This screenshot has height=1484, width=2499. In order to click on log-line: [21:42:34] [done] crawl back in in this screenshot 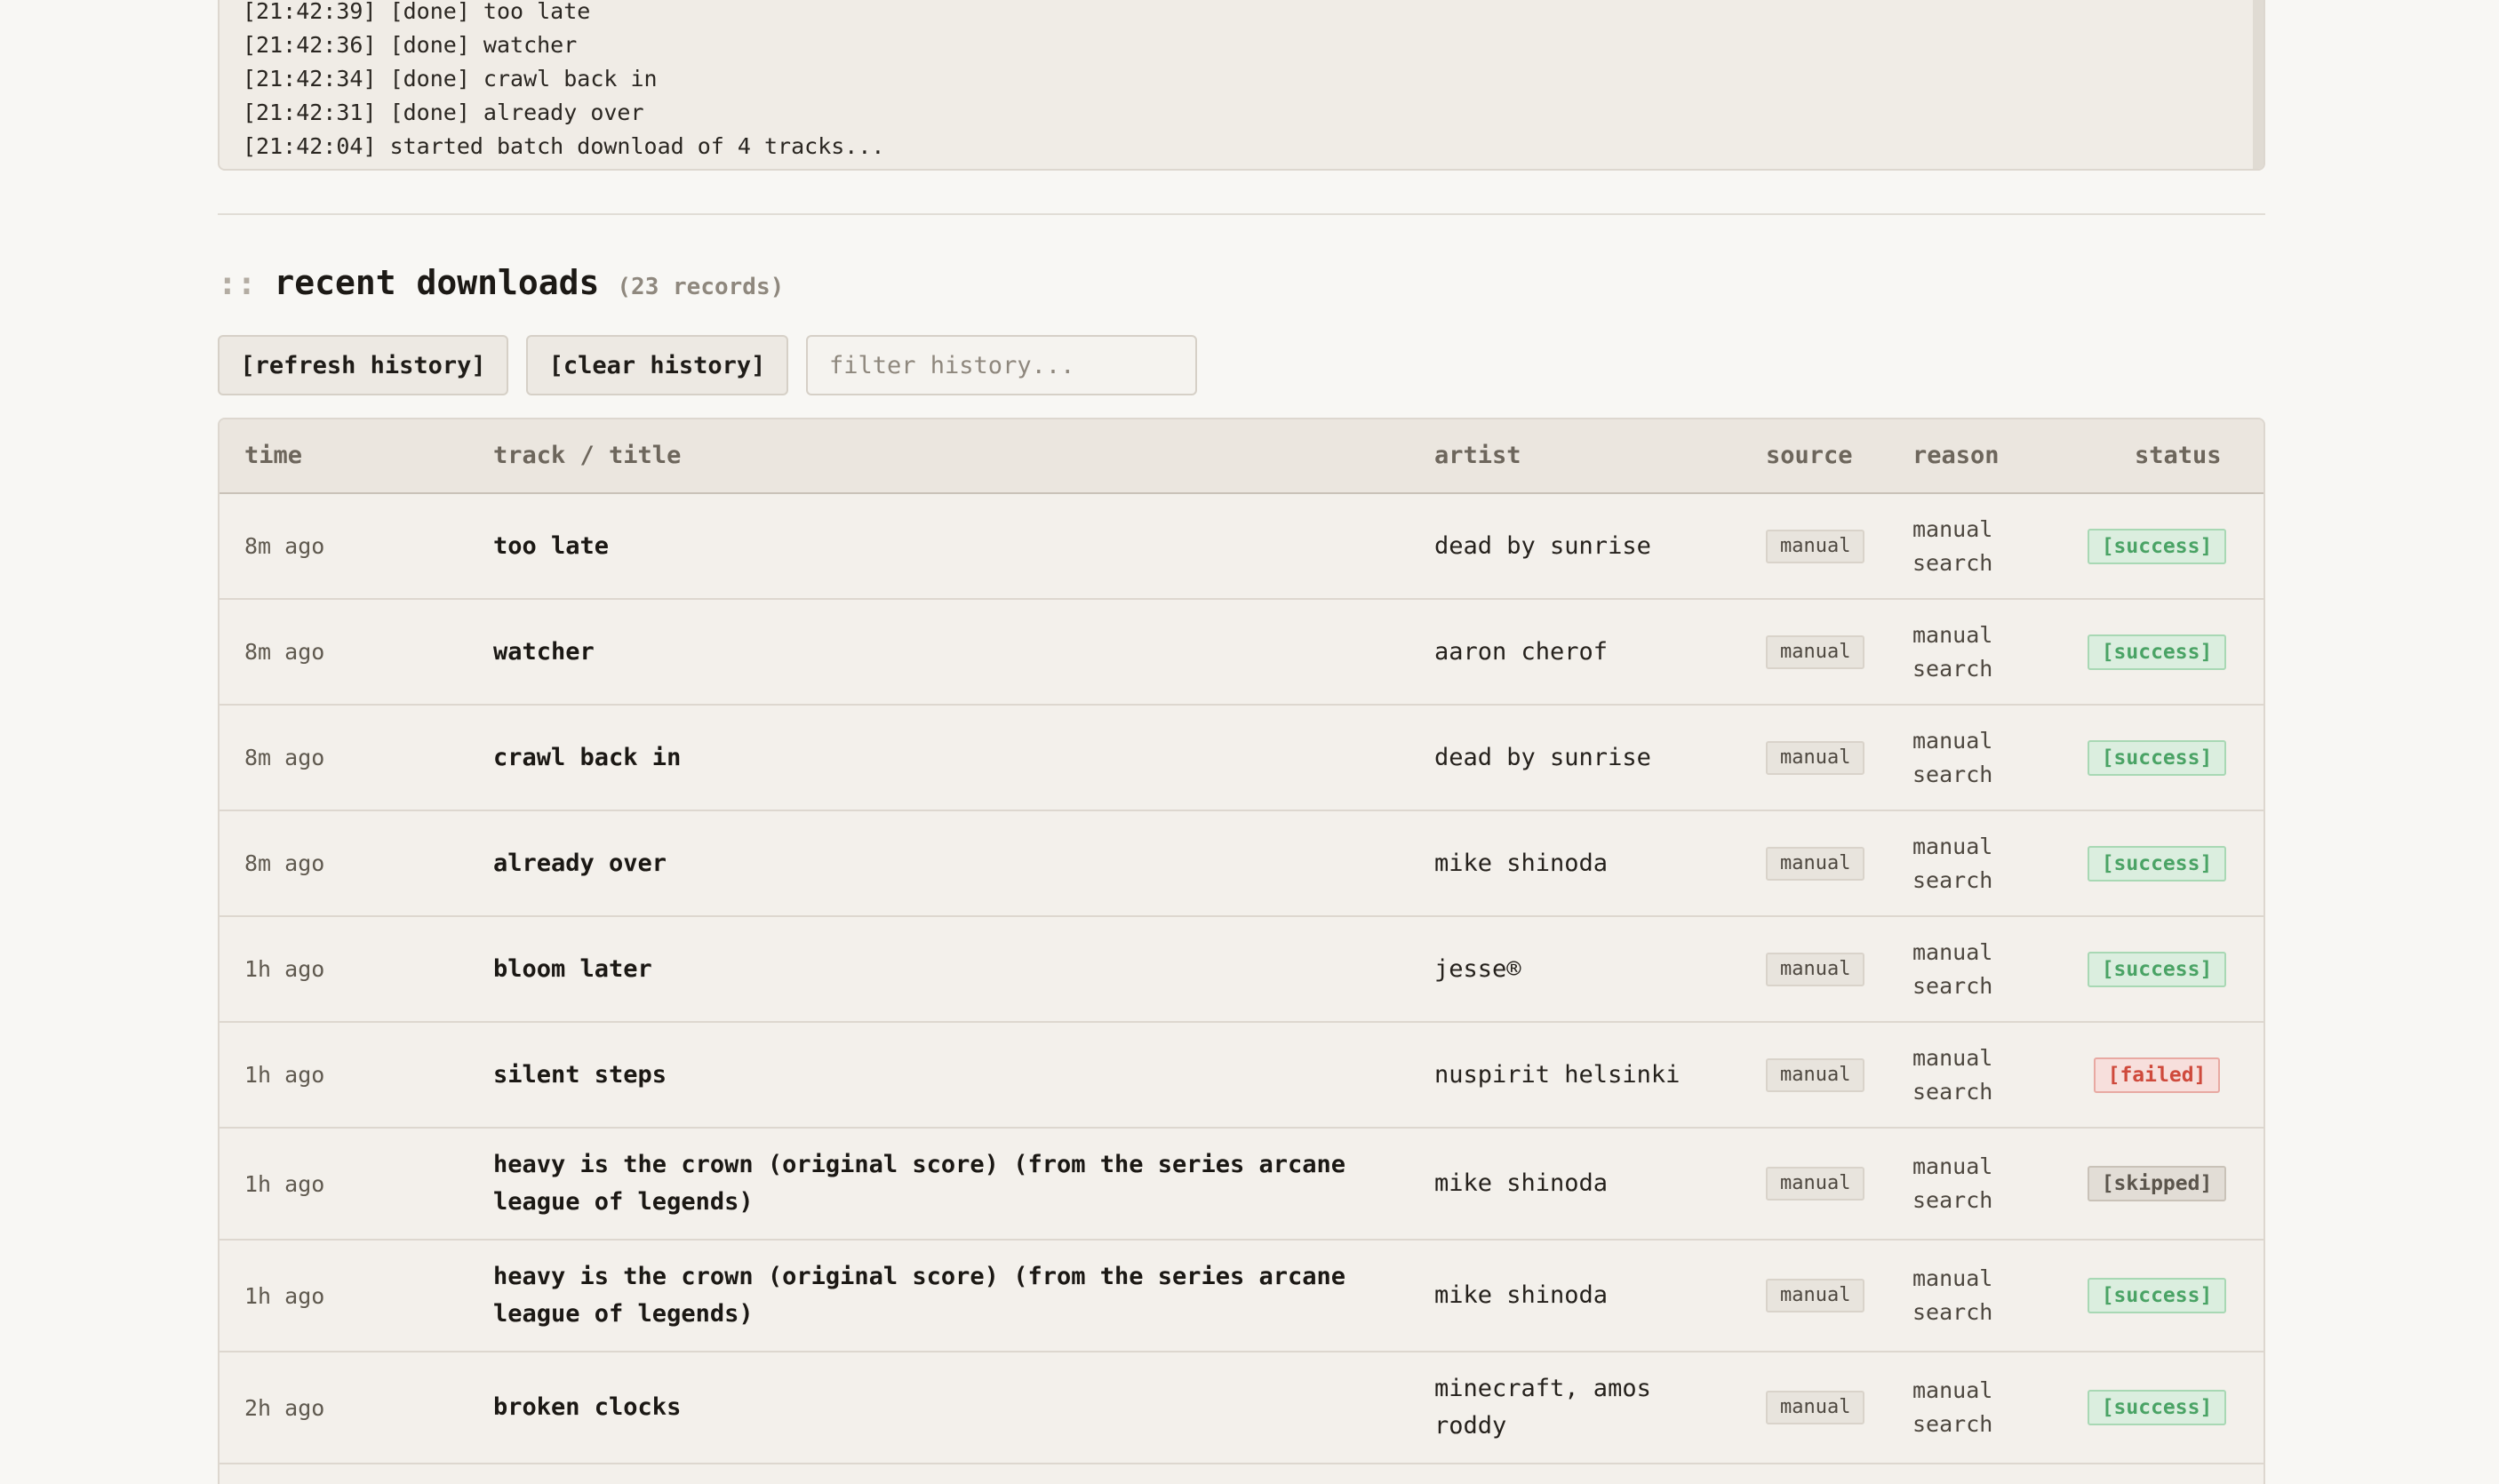, I will do `click(450, 79)`.